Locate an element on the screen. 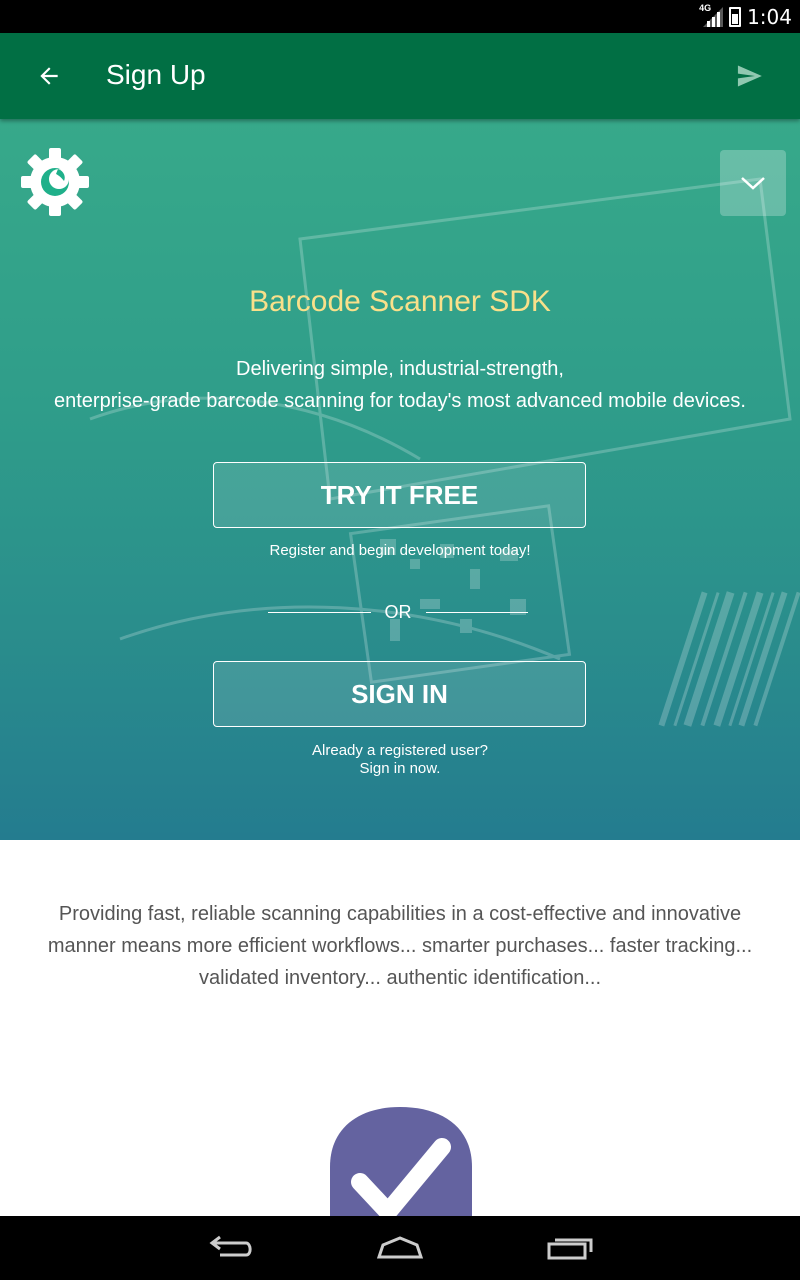 This screenshot has height=1280, width=800. nav-home-button is located at coordinates (400, 1248).